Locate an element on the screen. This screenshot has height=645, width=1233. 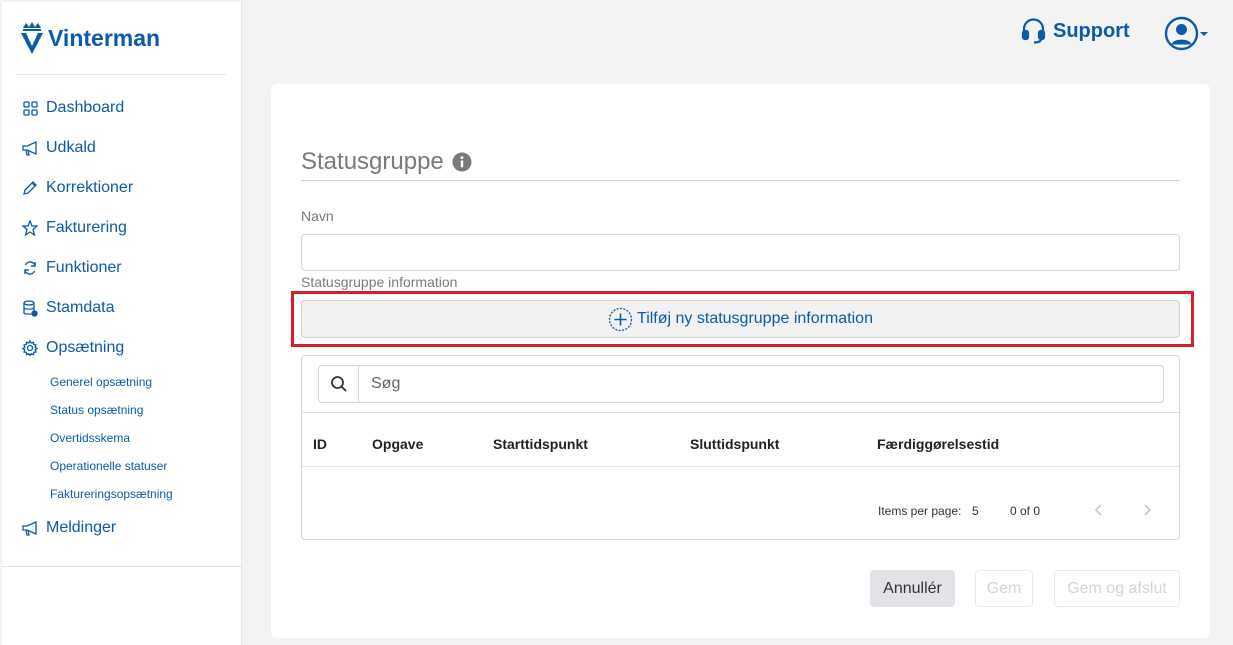
brand-logo: Vinterman is located at coordinates (90, 38).